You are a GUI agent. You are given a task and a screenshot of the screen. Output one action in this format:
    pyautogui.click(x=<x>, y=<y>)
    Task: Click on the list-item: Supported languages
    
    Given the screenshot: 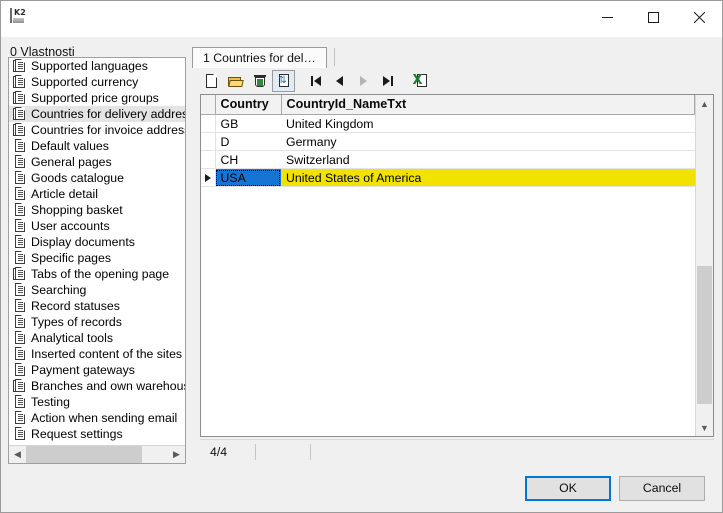 What is the action you would take?
    pyautogui.click(x=97, y=66)
    